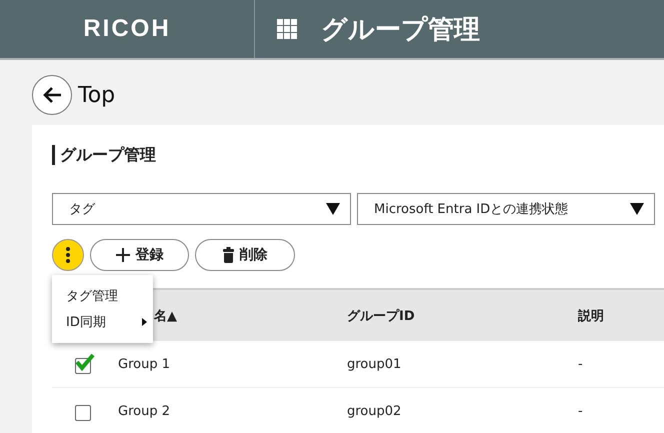 The image size is (664, 433). Describe the element at coordinates (374, 364) in the screenshot. I see `table-cell: group01` at that location.